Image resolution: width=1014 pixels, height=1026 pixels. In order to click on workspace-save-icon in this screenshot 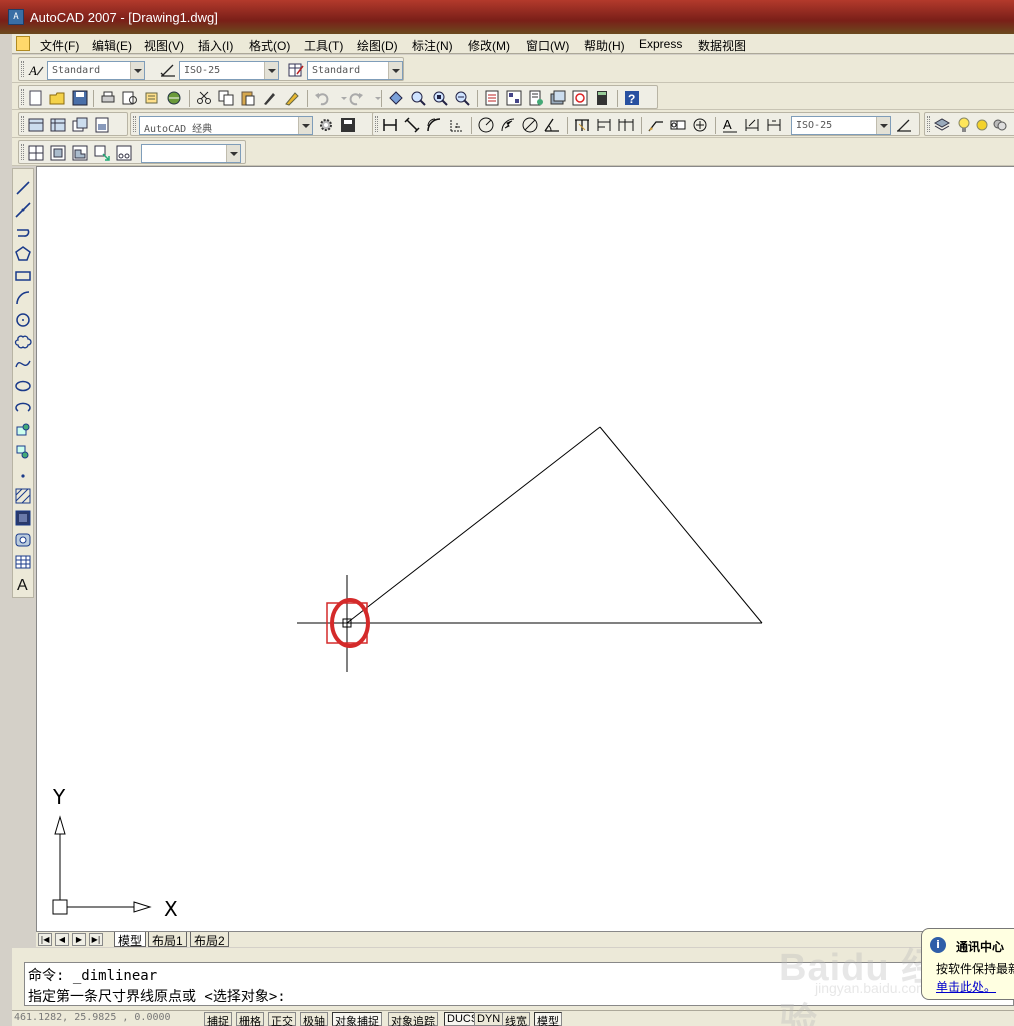, I will do `click(348, 125)`.